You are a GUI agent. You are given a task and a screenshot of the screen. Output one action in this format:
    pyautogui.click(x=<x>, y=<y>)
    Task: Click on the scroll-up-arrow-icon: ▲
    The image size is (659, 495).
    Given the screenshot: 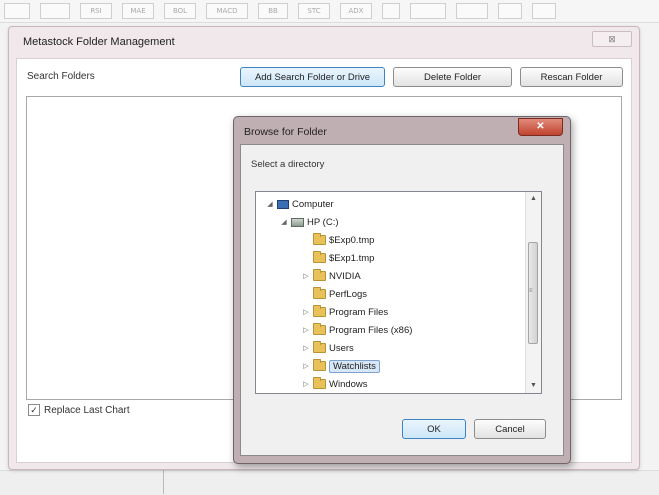 What is the action you would take?
    pyautogui.click(x=533, y=199)
    